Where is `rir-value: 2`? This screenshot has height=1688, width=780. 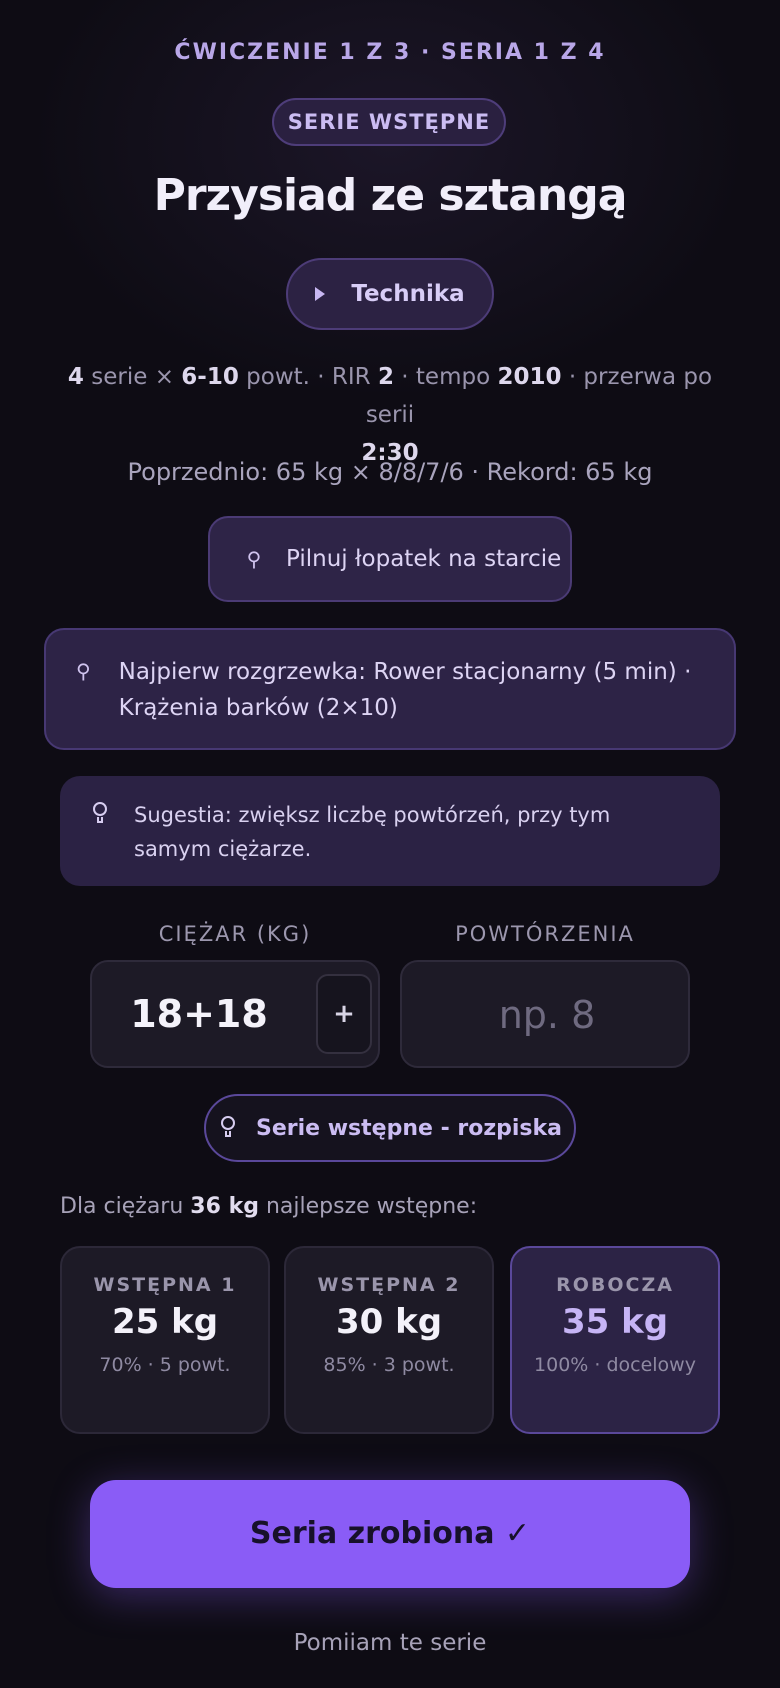 rir-value: 2 is located at coordinates (385, 377).